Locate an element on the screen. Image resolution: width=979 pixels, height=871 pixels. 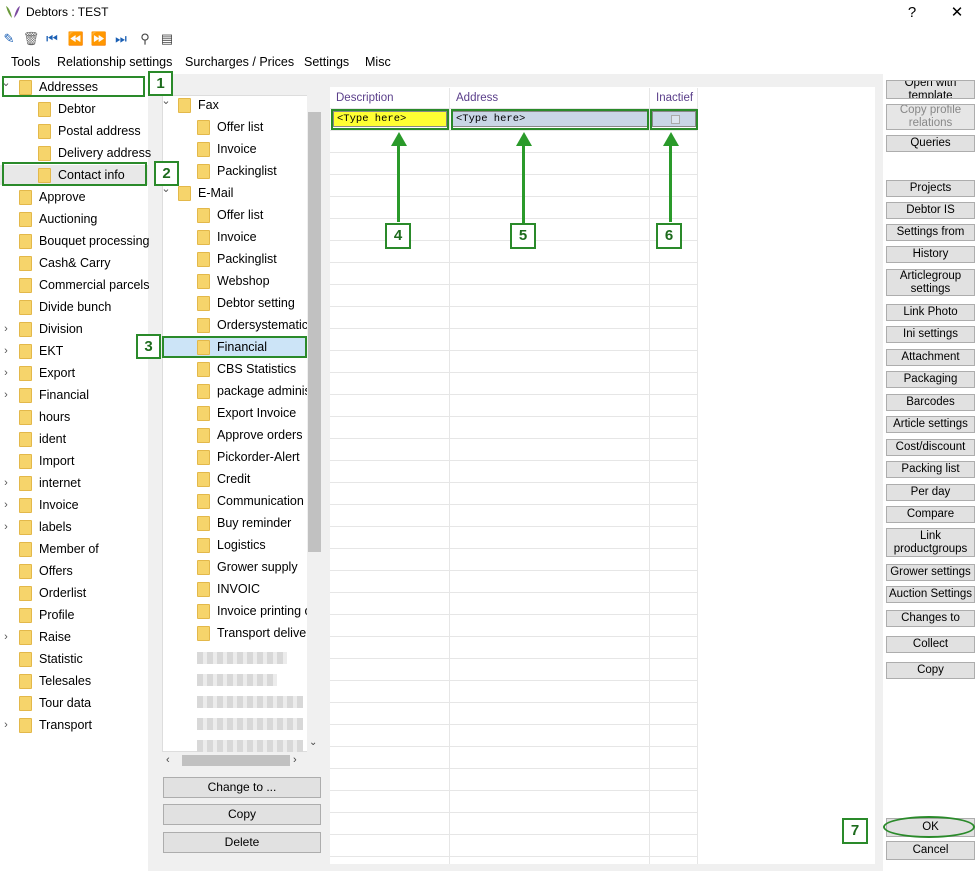
tree-item-financial: › Financial is located at coordinates (74, 395).